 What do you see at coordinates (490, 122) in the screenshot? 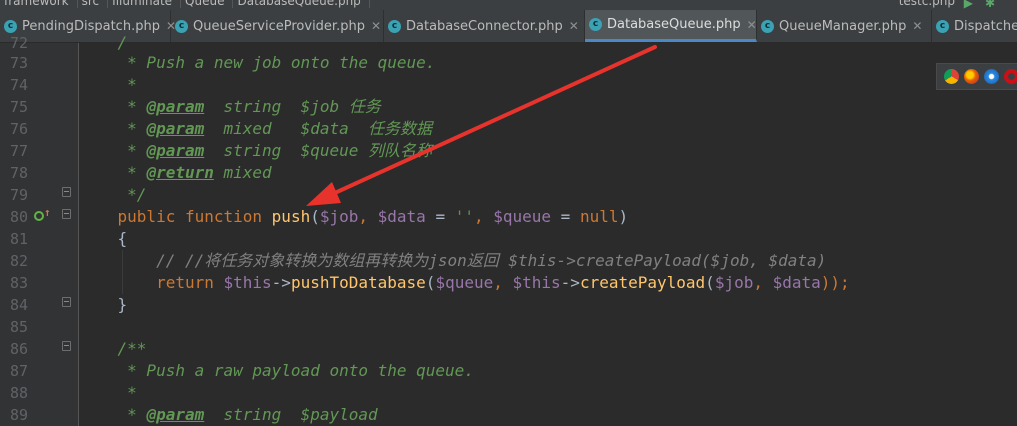
I see `annotation-arrow-shaft` at bounding box center [490, 122].